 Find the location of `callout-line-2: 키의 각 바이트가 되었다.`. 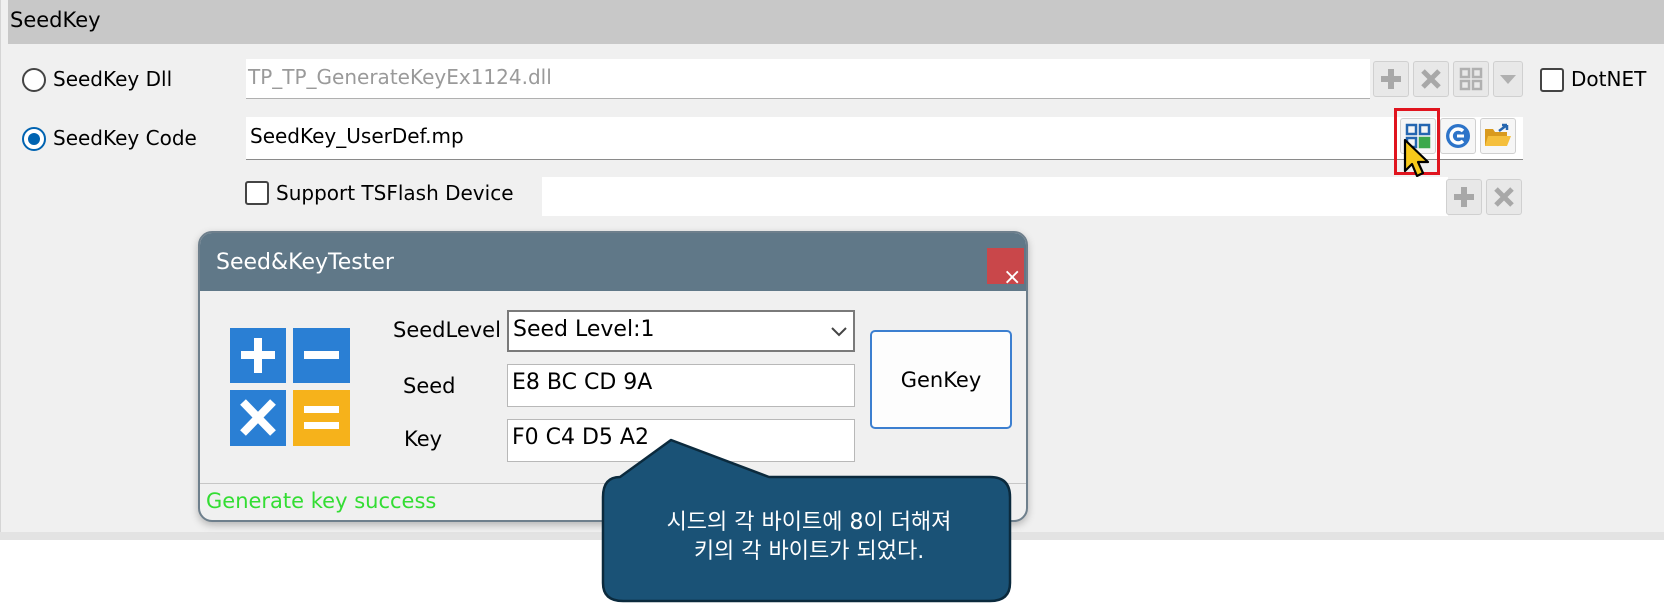

callout-line-2: 키의 각 바이트가 되었다. is located at coordinates (809, 551).